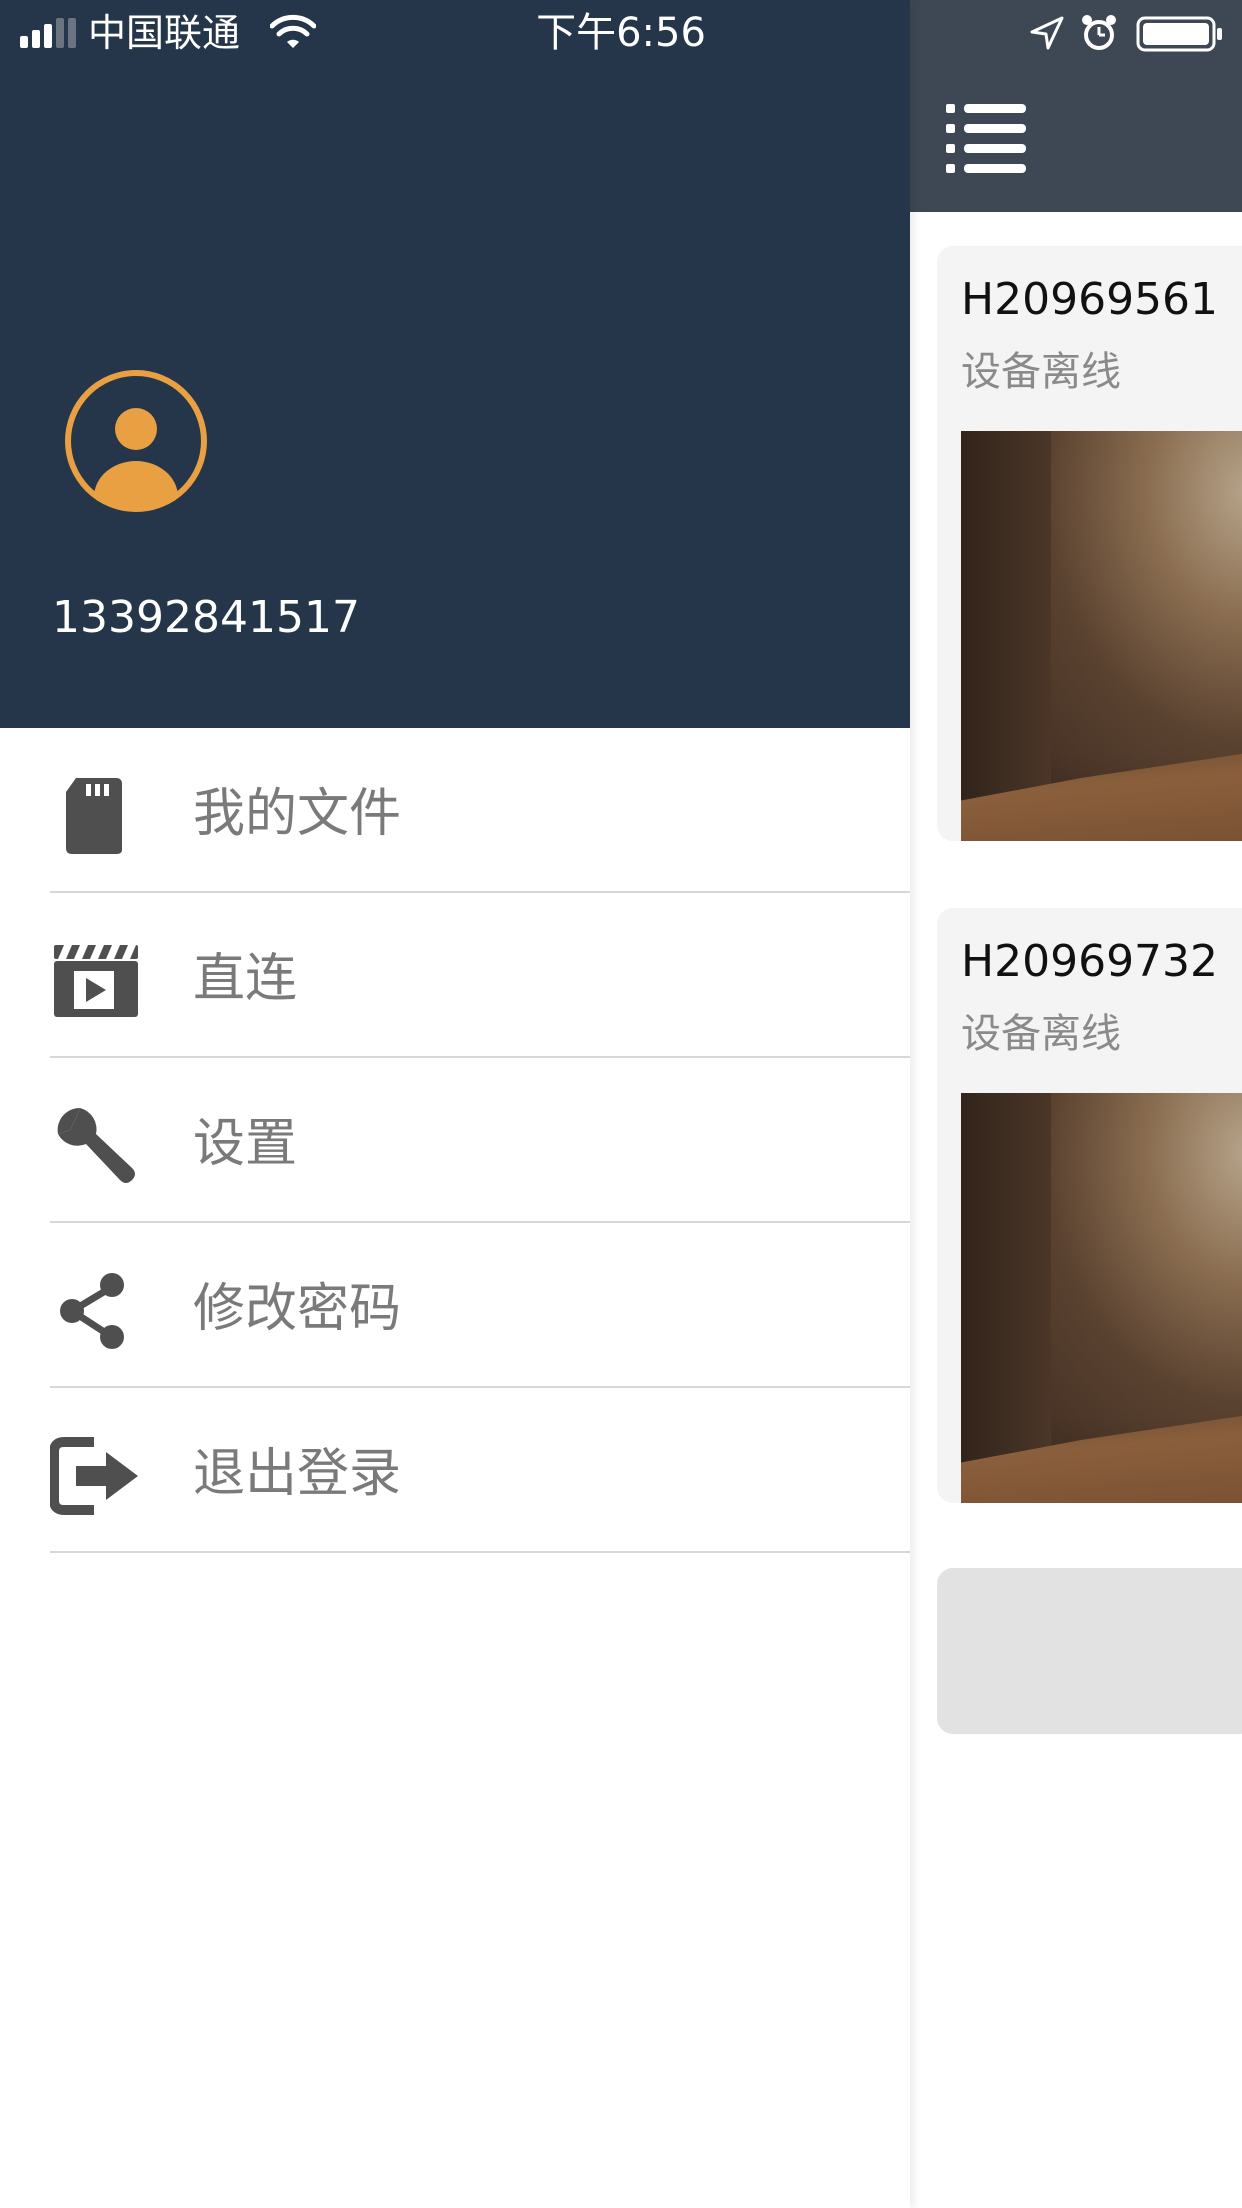 Image resolution: width=1242 pixels, height=2208 pixels. I want to click on avatar-icon, so click(136, 441).